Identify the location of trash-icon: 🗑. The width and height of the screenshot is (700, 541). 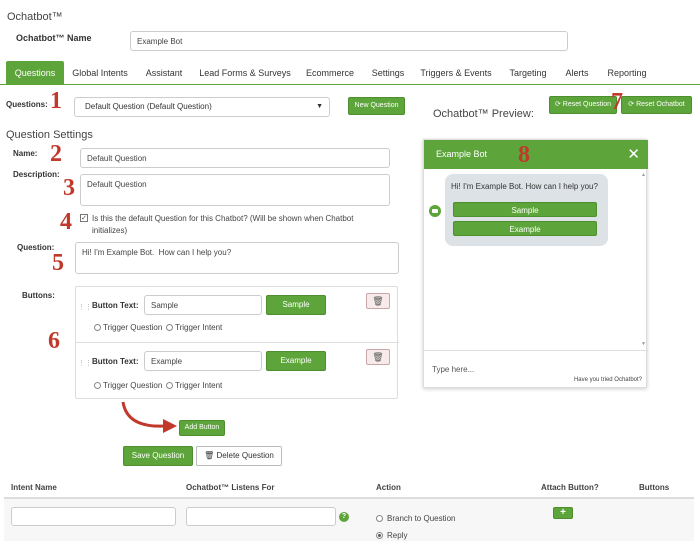
(209, 455).